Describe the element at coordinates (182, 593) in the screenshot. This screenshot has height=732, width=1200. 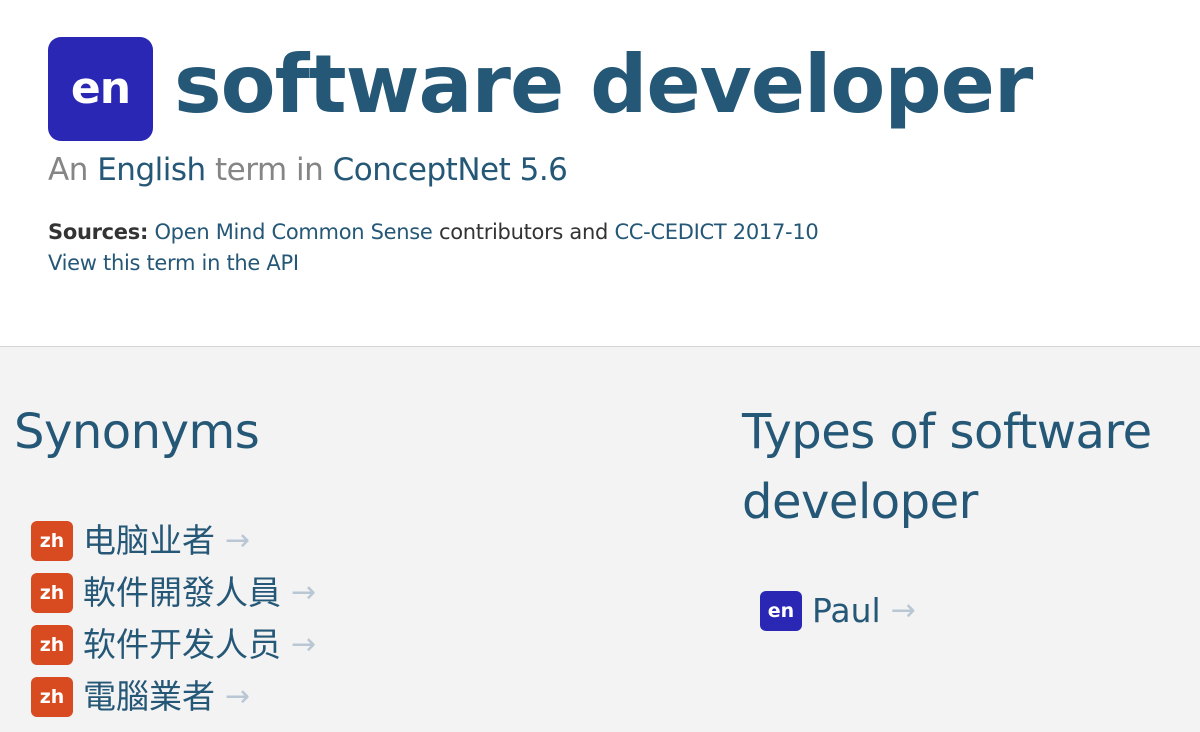
I see `synonym-link: 軟件開發人員` at that location.